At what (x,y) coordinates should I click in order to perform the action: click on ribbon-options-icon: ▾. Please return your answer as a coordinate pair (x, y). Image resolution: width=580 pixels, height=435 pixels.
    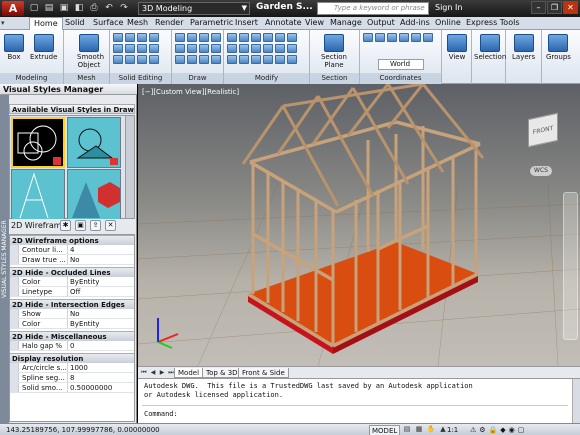
    Looking at the image, I should click on (3, 23).